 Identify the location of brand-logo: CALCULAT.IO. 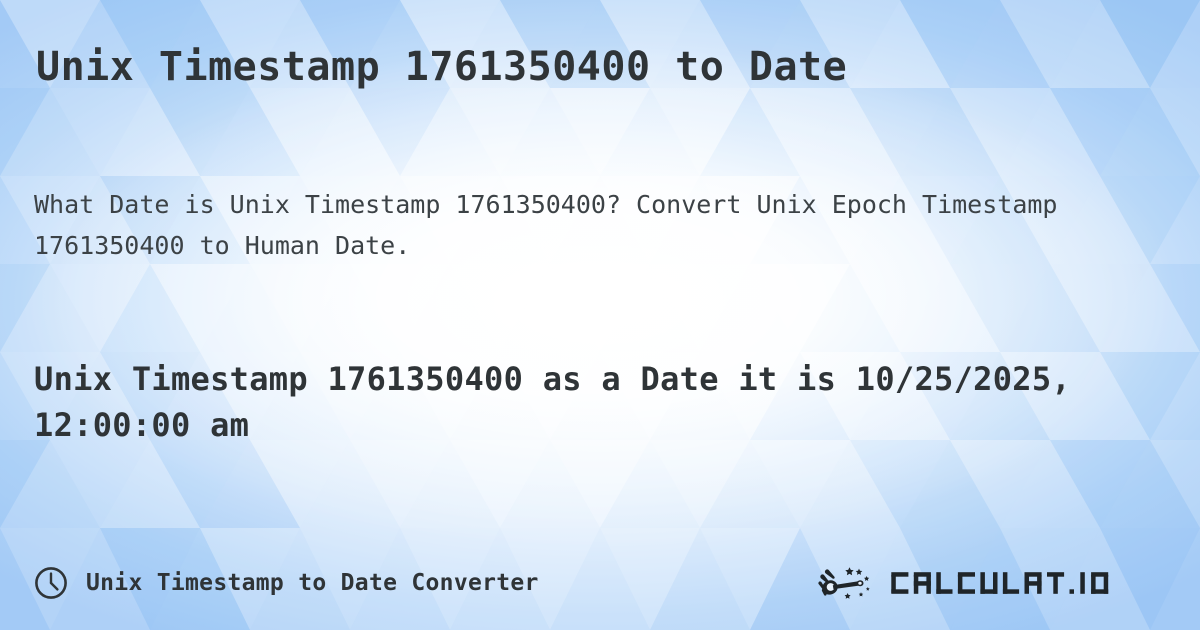
(991, 583).